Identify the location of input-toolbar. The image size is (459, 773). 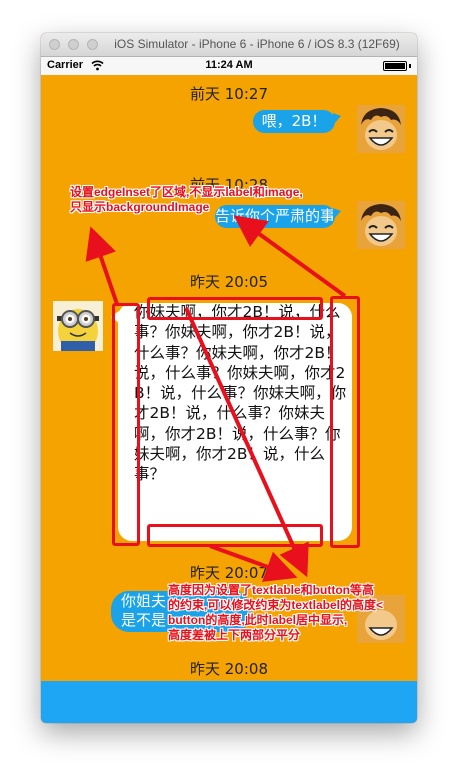
(229, 702).